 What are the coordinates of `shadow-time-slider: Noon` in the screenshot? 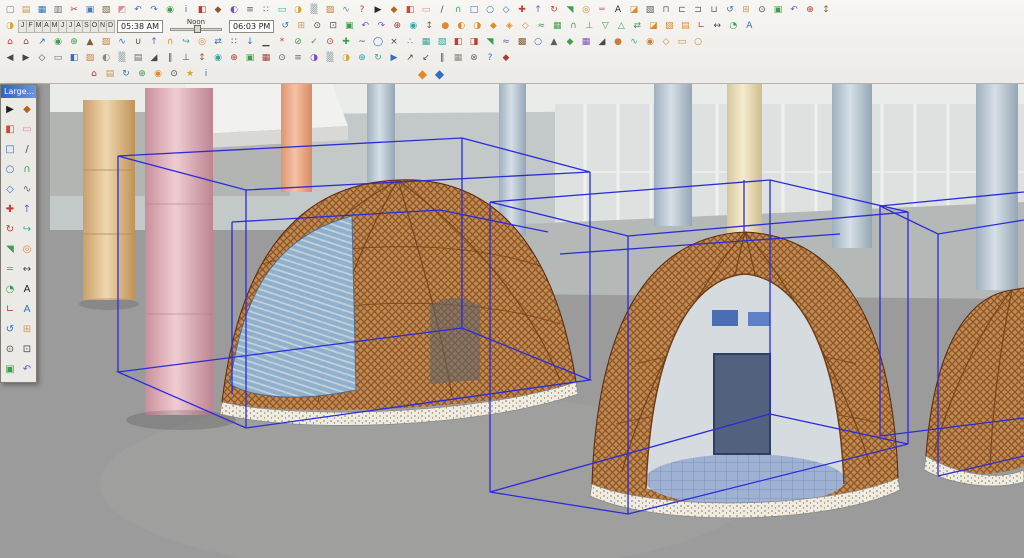 It's located at (196, 26).